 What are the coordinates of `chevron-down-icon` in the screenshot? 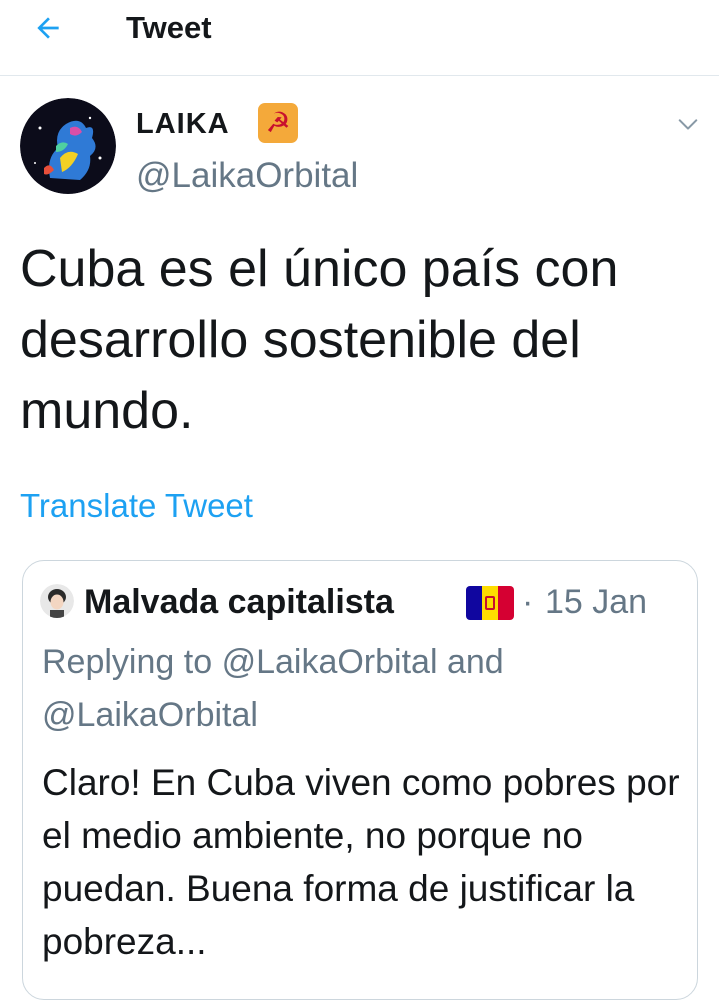 It's located at (688, 124).